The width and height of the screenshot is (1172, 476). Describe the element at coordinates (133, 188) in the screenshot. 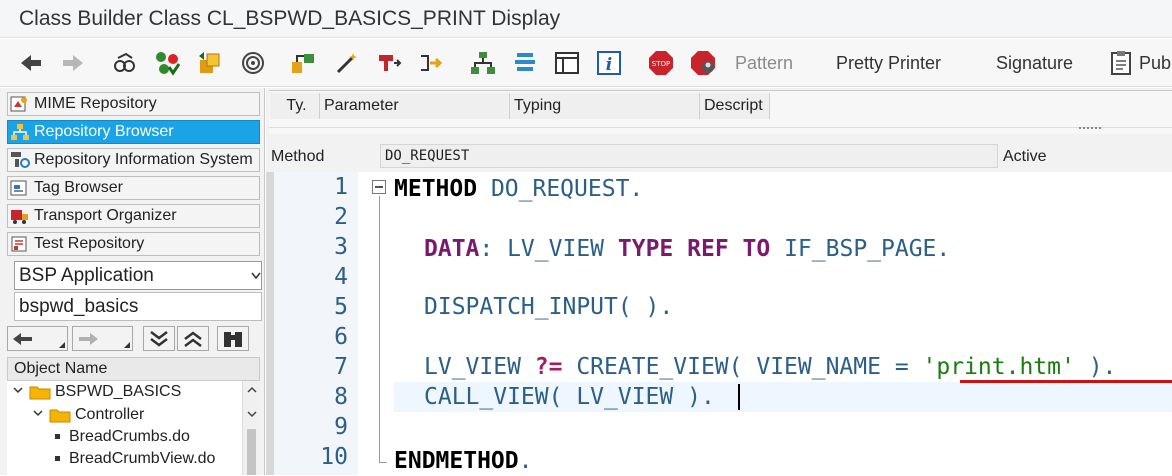

I see `nav-tag-browser: Tag Browser` at that location.